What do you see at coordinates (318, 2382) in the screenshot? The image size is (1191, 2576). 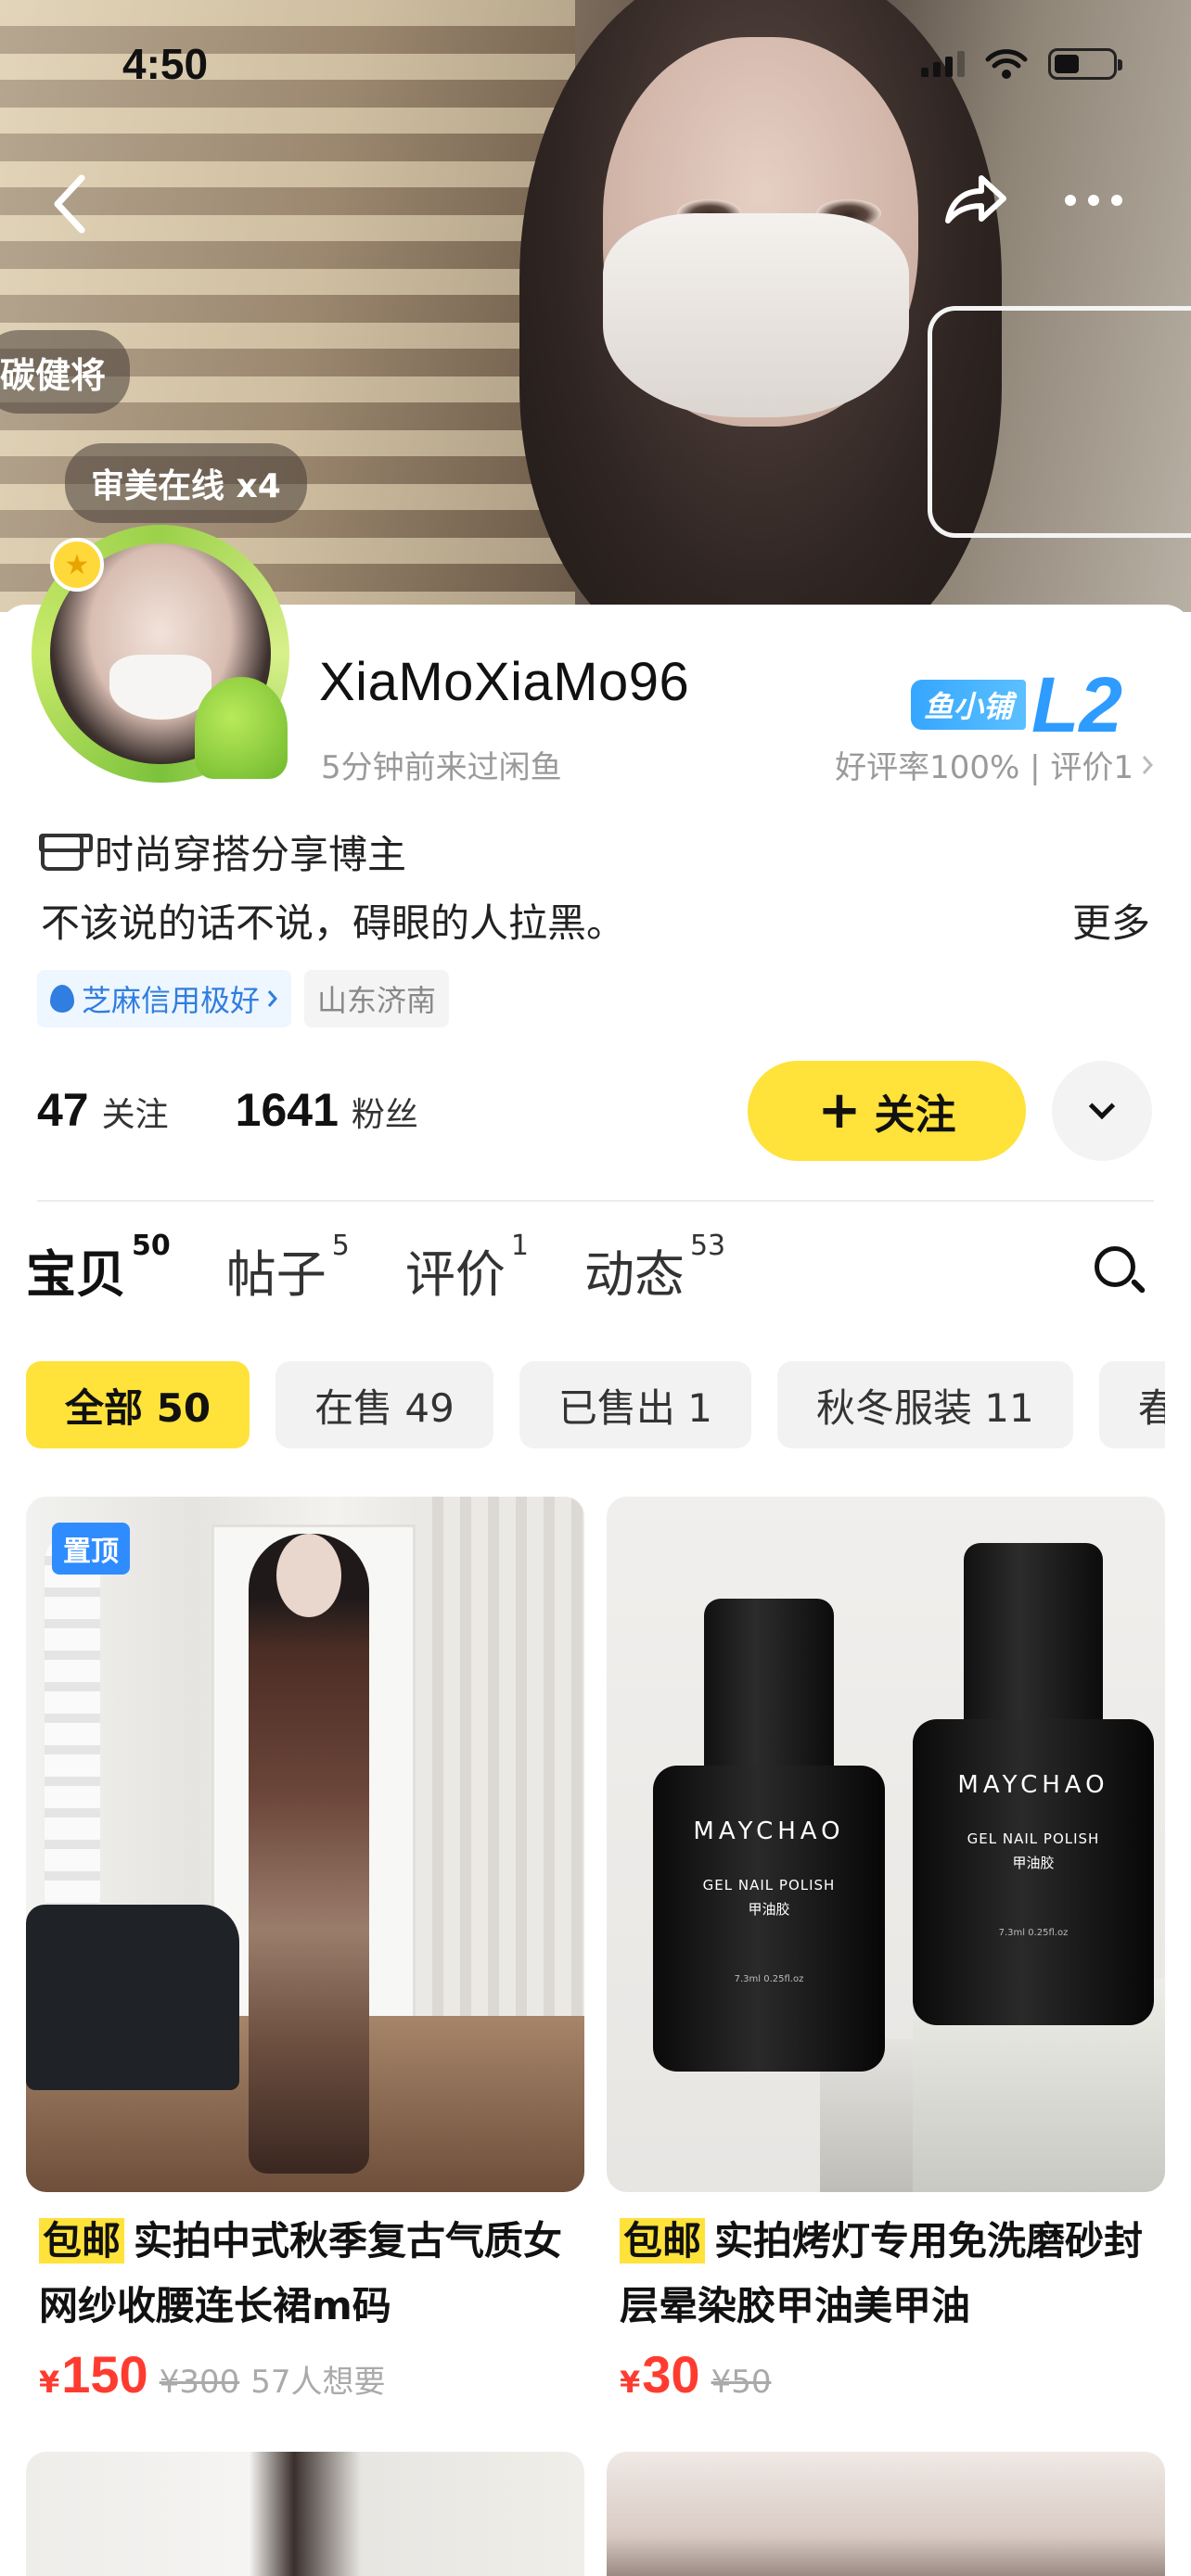 I see `wants-count: 57人想要` at bounding box center [318, 2382].